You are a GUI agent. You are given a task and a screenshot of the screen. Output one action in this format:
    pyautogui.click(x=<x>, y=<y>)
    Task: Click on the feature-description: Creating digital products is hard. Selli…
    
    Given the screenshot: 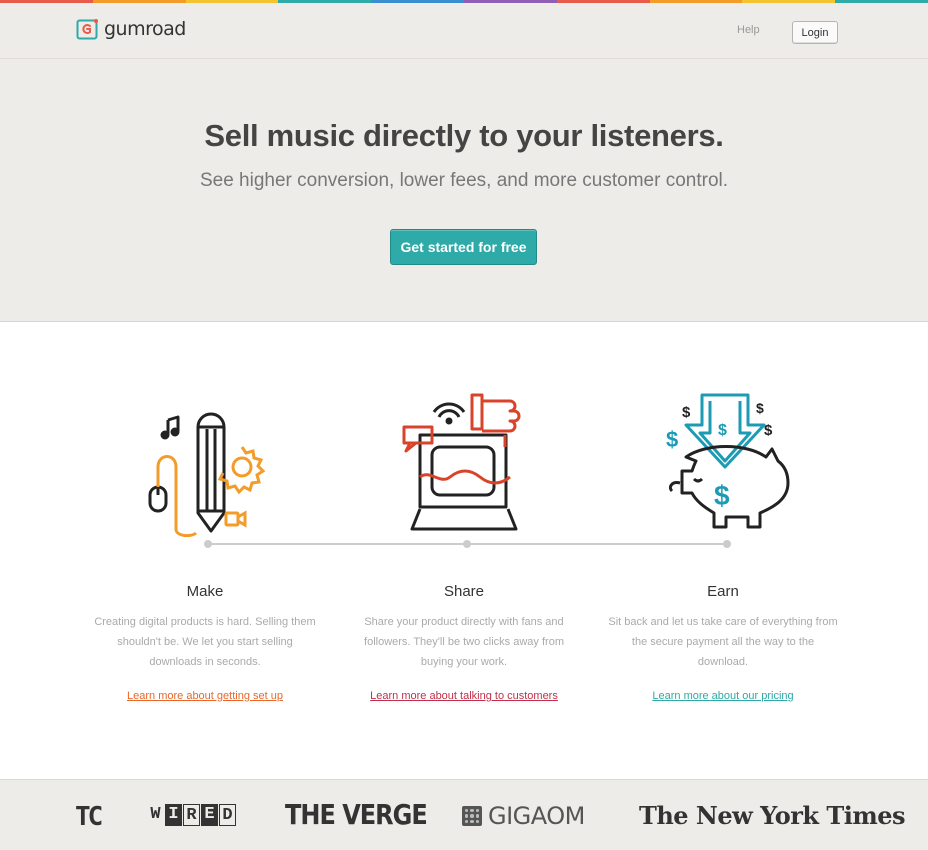 What is the action you would take?
    pyautogui.click(x=205, y=642)
    